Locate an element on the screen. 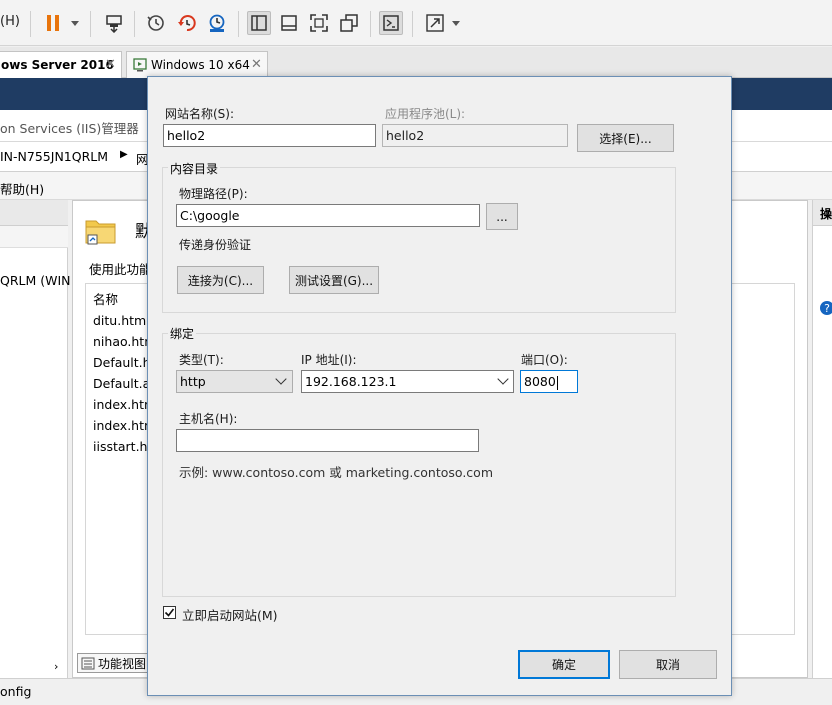  library-view-icon is located at coordinates (259, 23).